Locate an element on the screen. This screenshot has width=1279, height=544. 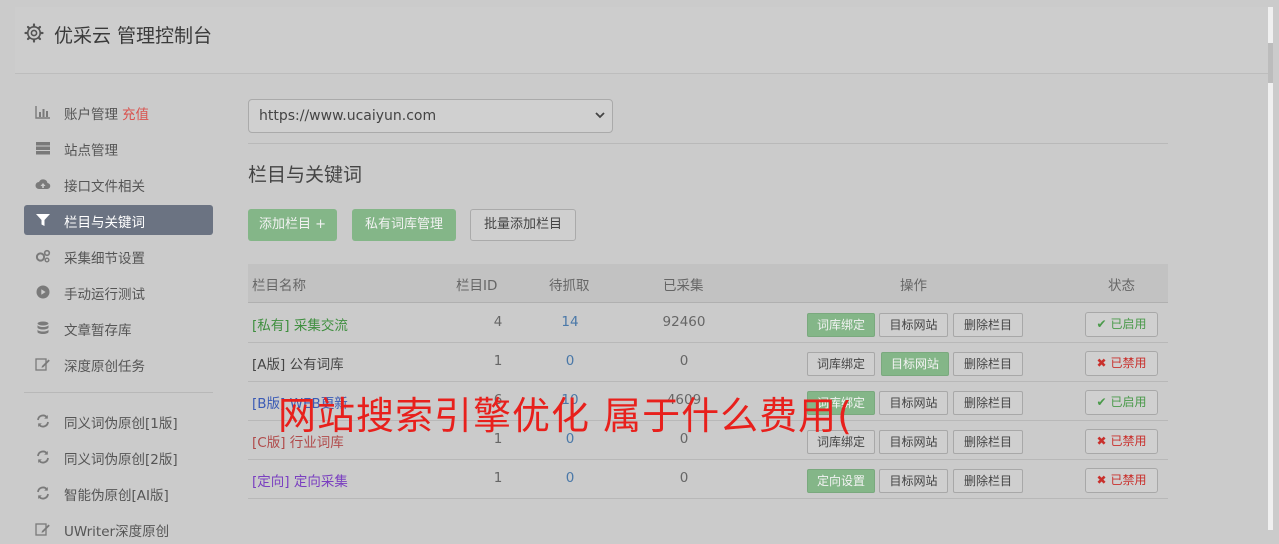
sidebar-item-api-files: 接口文件相关 is located at coordinates (118, 184).